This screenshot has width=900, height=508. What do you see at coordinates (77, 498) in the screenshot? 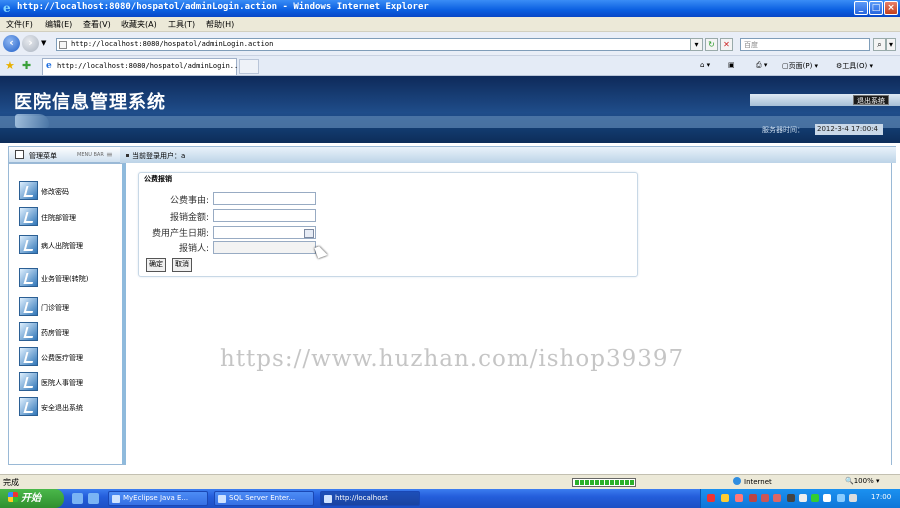
I see `quicklaunch-desktop-icon` at bounding box center [77, 498].